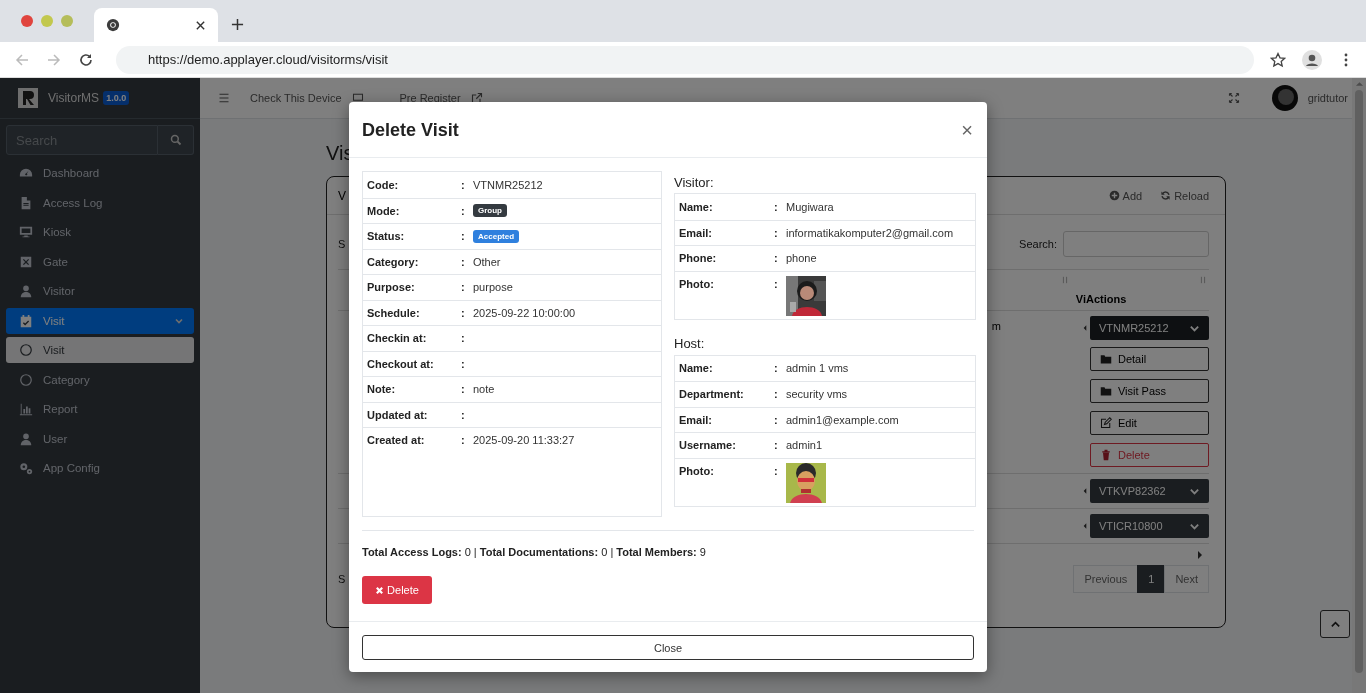 The image size is (1366, 693). I want to click on scrollbar, so click(1359, 385).